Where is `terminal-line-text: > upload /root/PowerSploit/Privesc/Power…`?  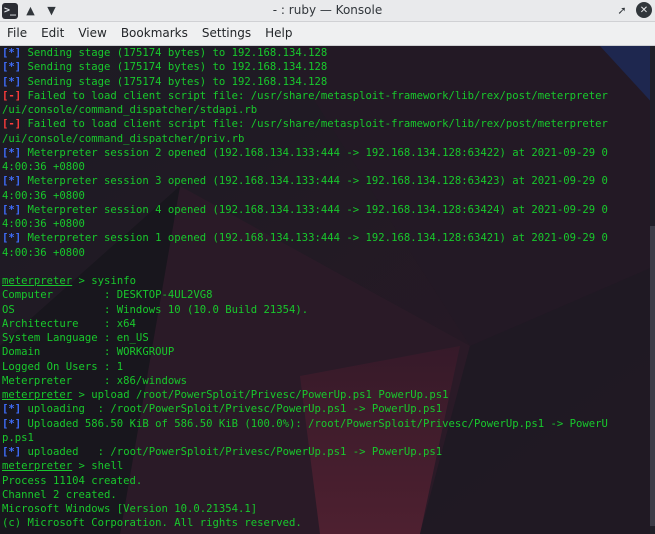
terminal-line-text: > upload /root/PowerSploit/Privesc/Power… is located at coordinates (260, 395).